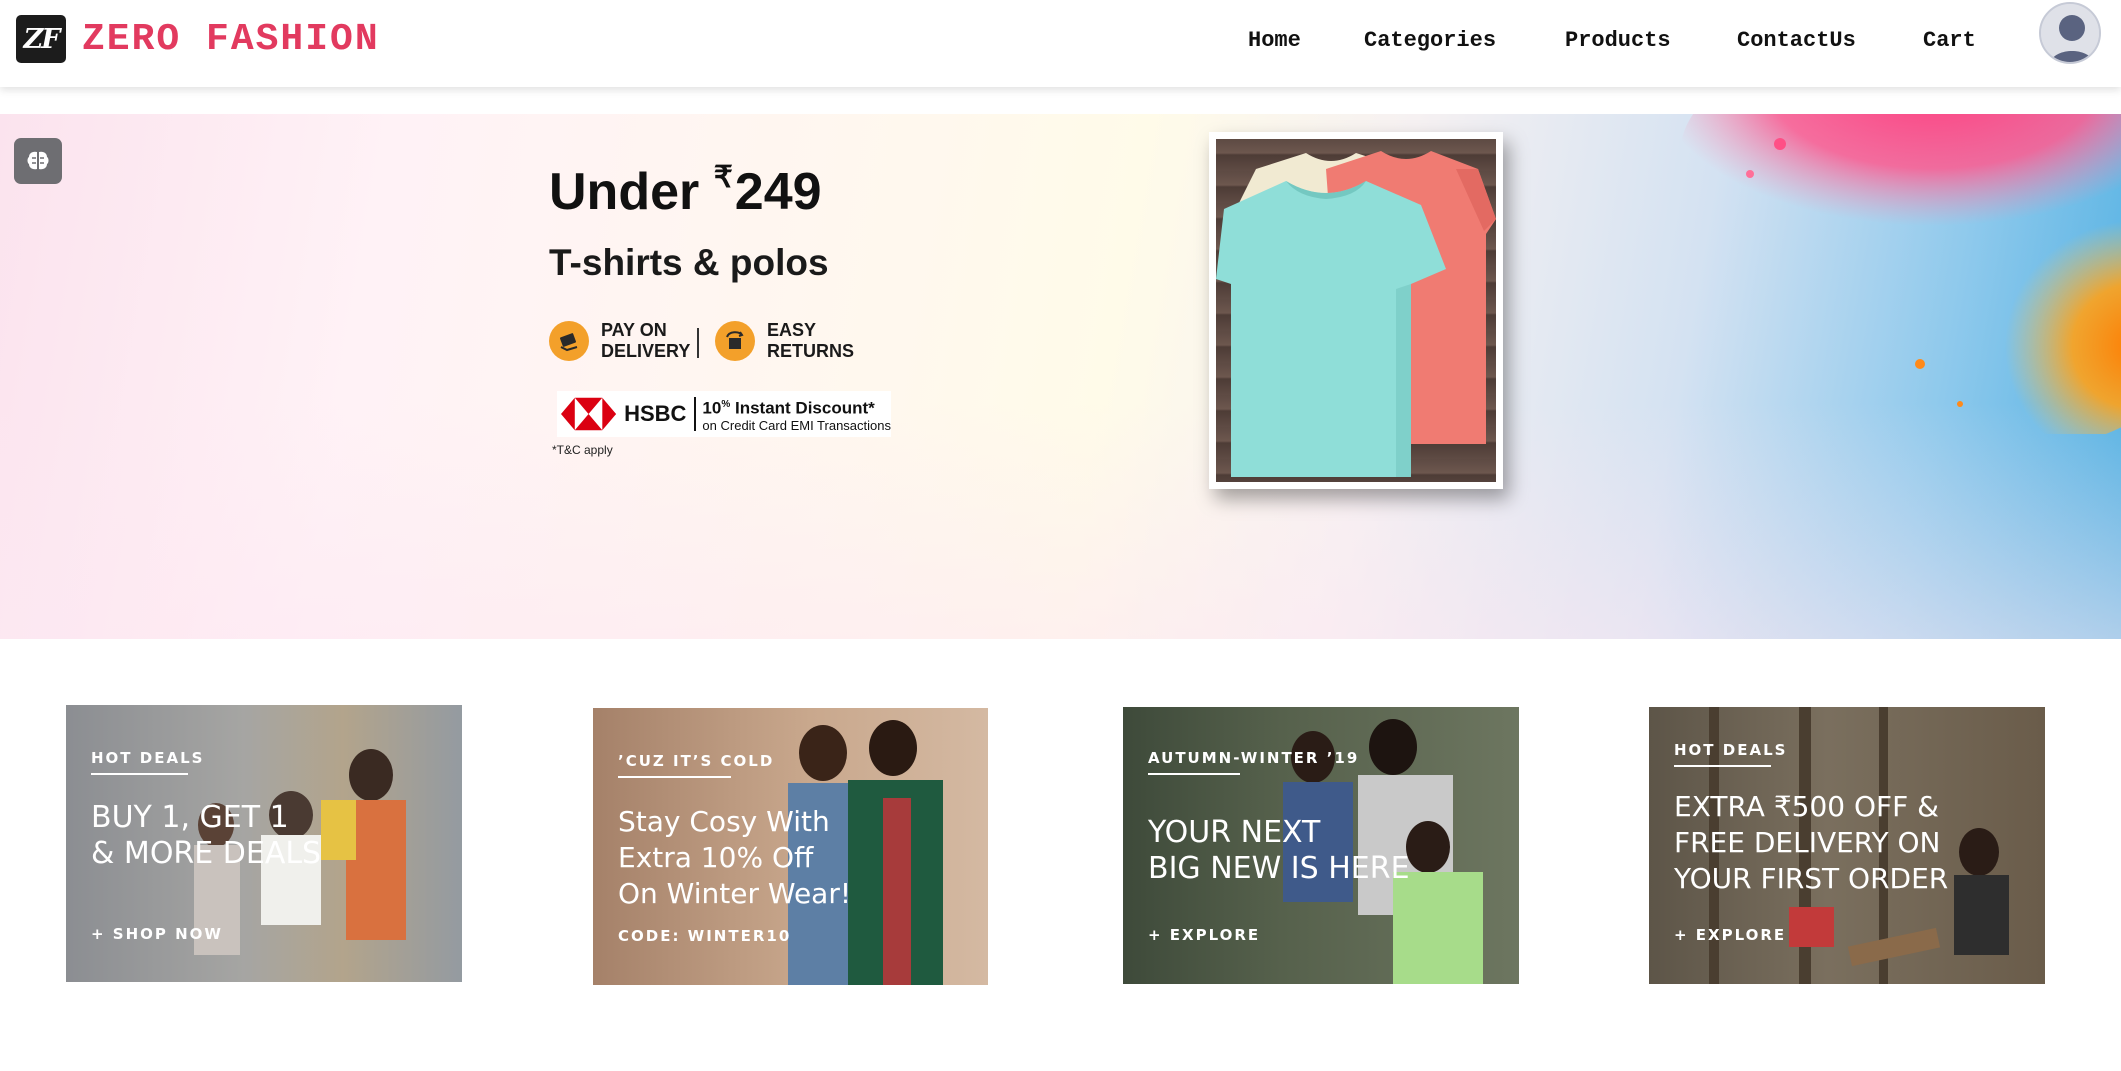 This screenshot has height=1071, width=2121. What do you see at coordinates (206, 835) in the screenshot?
I see `promo-headline: BUY 1, GET 1 & MORE DEALS` at bounding box center [206, 835].